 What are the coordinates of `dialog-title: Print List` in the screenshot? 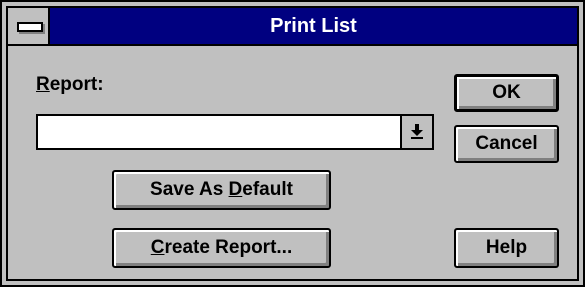 It's located at (313, 26).